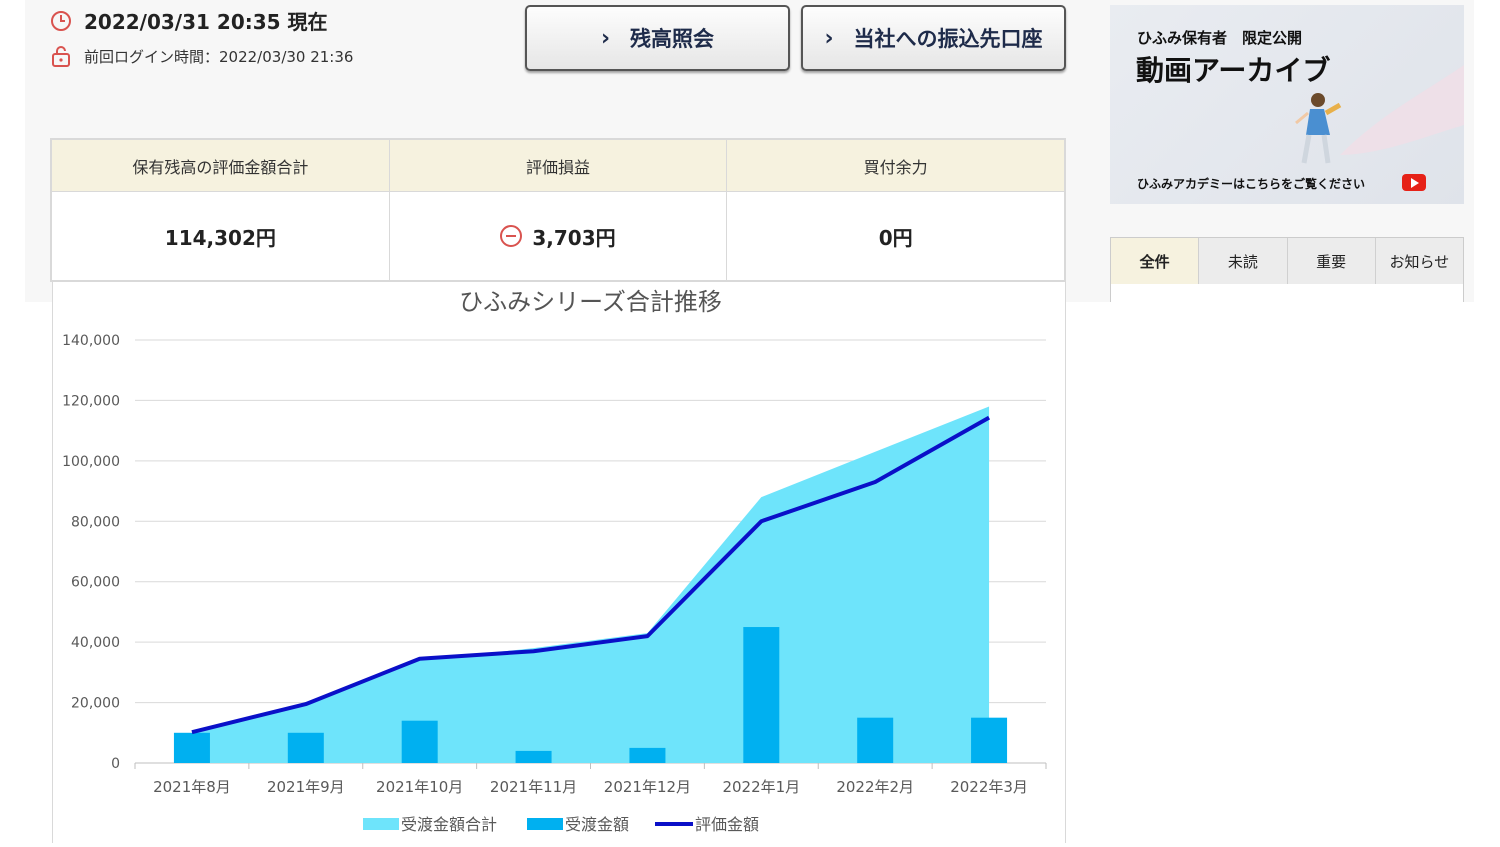  What do you see at coordinates (381, 824) in the screenshot?
I see `legend-swatch-area` at bounding box center [381, 824].